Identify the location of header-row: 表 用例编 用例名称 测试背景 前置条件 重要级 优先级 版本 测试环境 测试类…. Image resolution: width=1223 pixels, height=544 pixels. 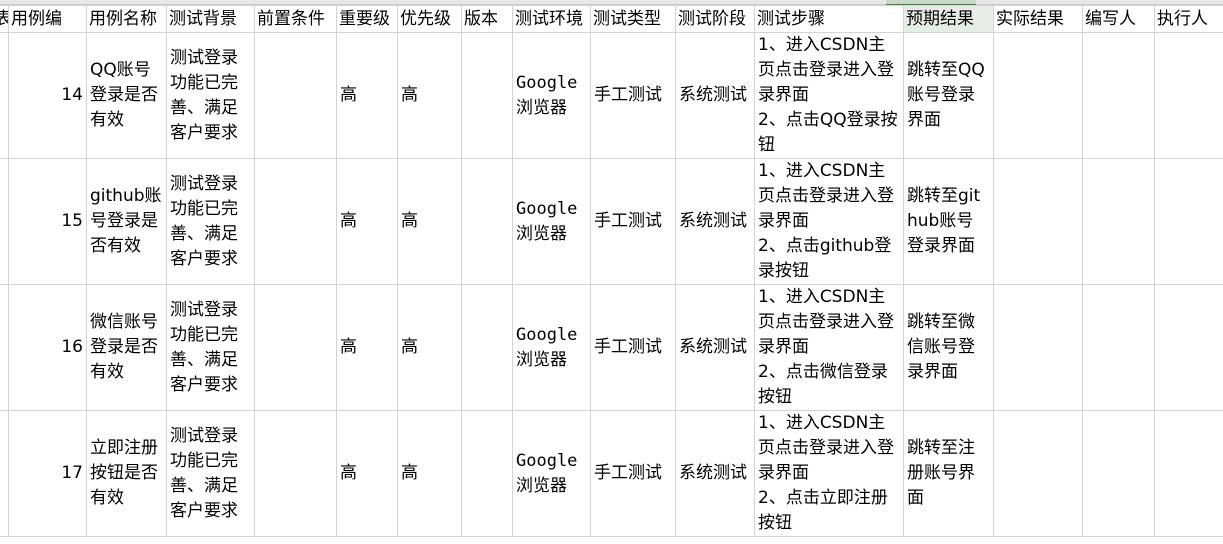
(611, 19).